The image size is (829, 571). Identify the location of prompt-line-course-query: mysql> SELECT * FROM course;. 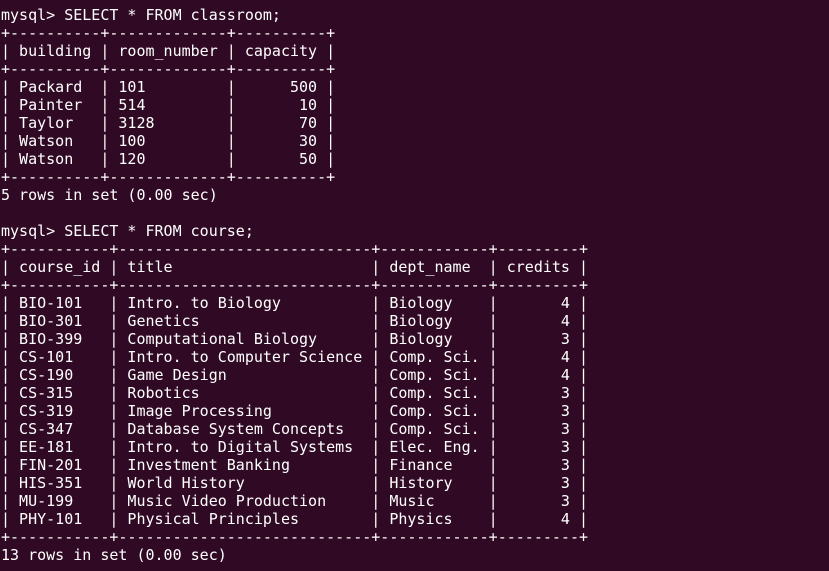
(127, 231).